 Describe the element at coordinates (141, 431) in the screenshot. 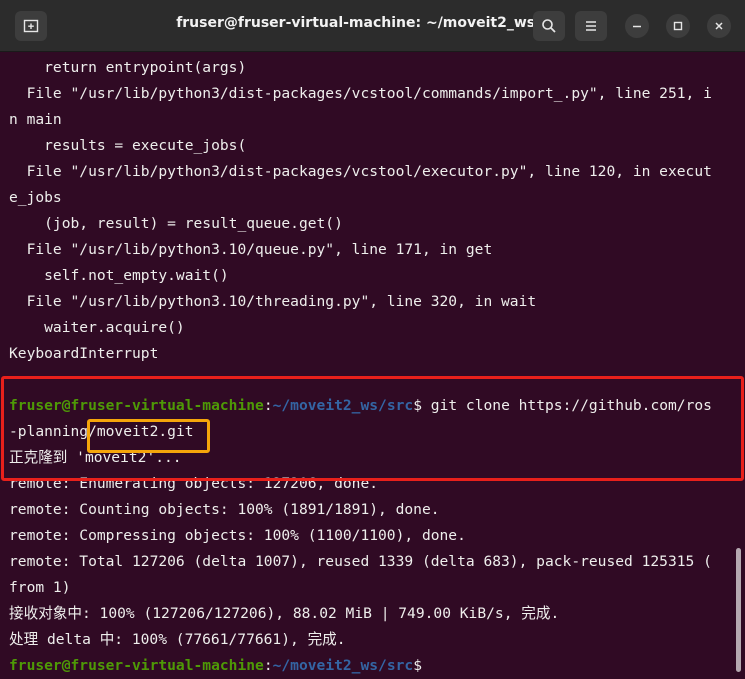

I see `repo-name: /moveit2.git` at that location.